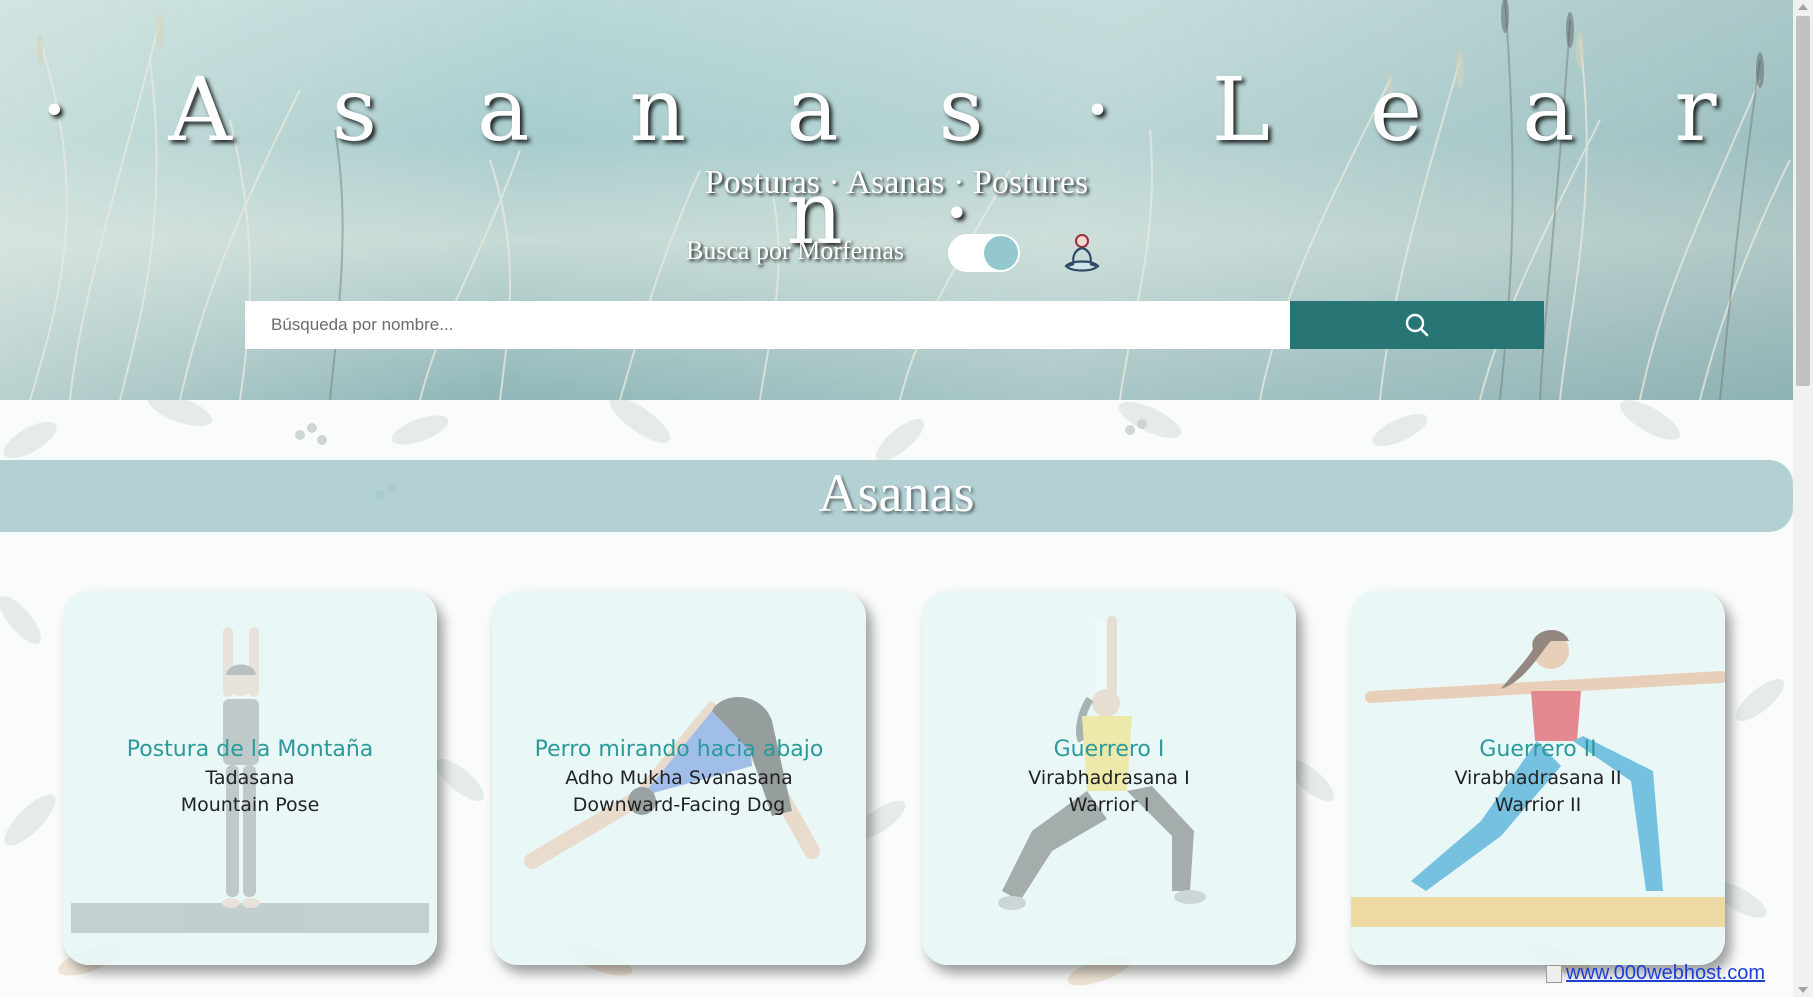 The image size is (1813, 997). I want to click on morpheme-search-row: Busca por Morfemas, so click(896, 254).